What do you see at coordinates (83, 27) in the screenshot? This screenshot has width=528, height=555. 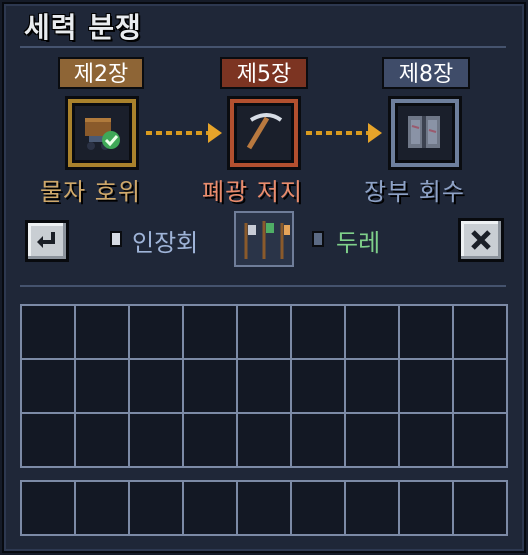 I see `panel-title: 세력 분쟁` at bounding box center [83, 27].